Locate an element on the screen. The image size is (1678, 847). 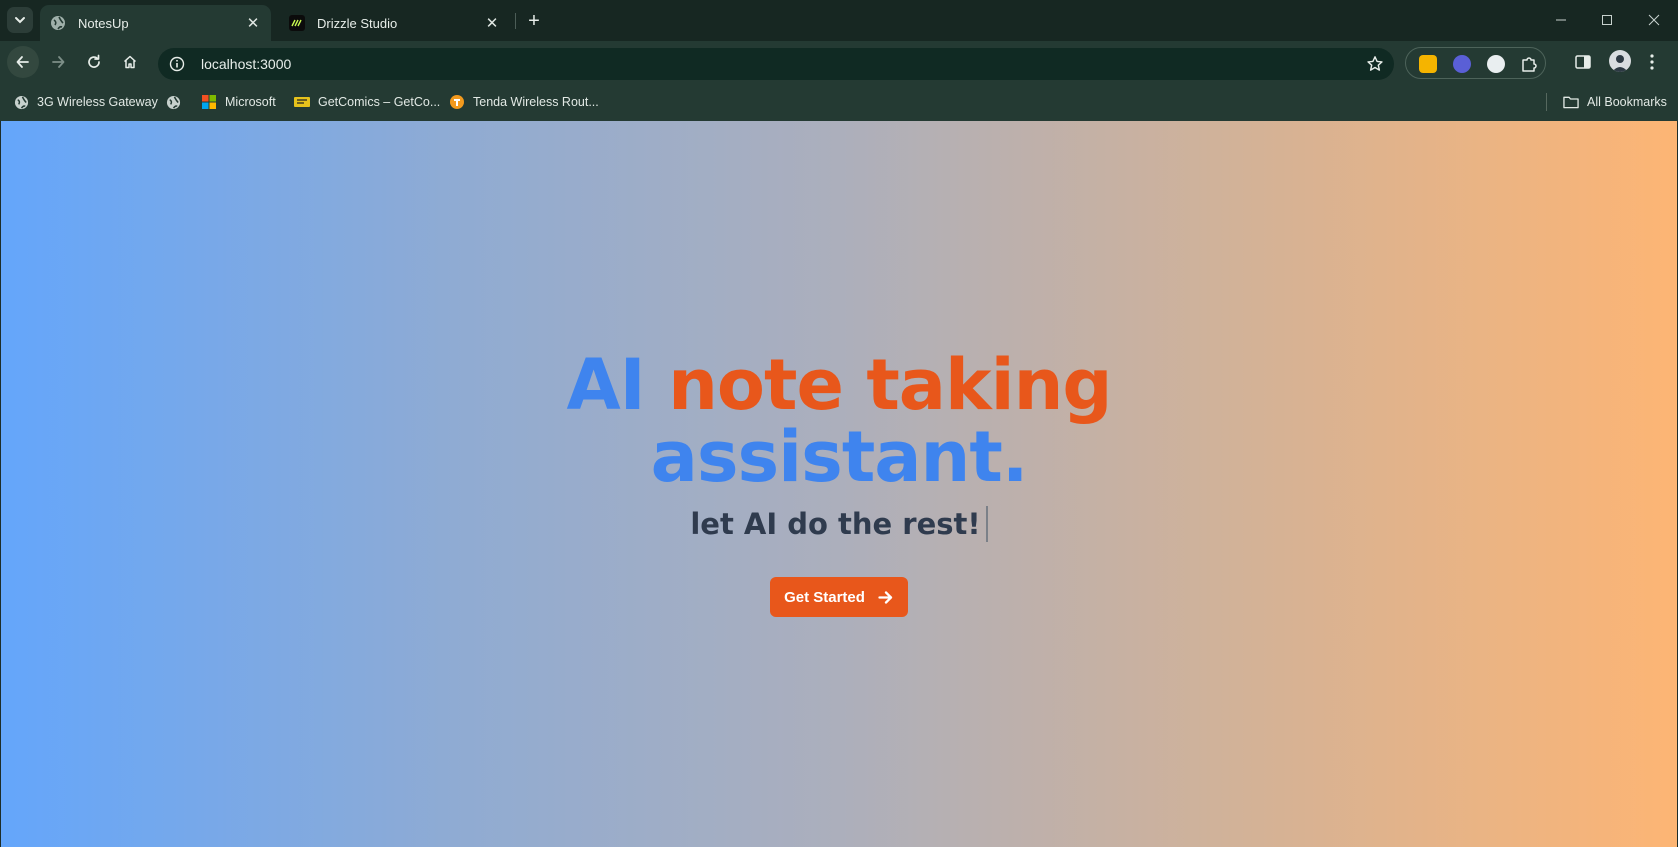
chevron-down-icon is located at coordinates (20, 20).